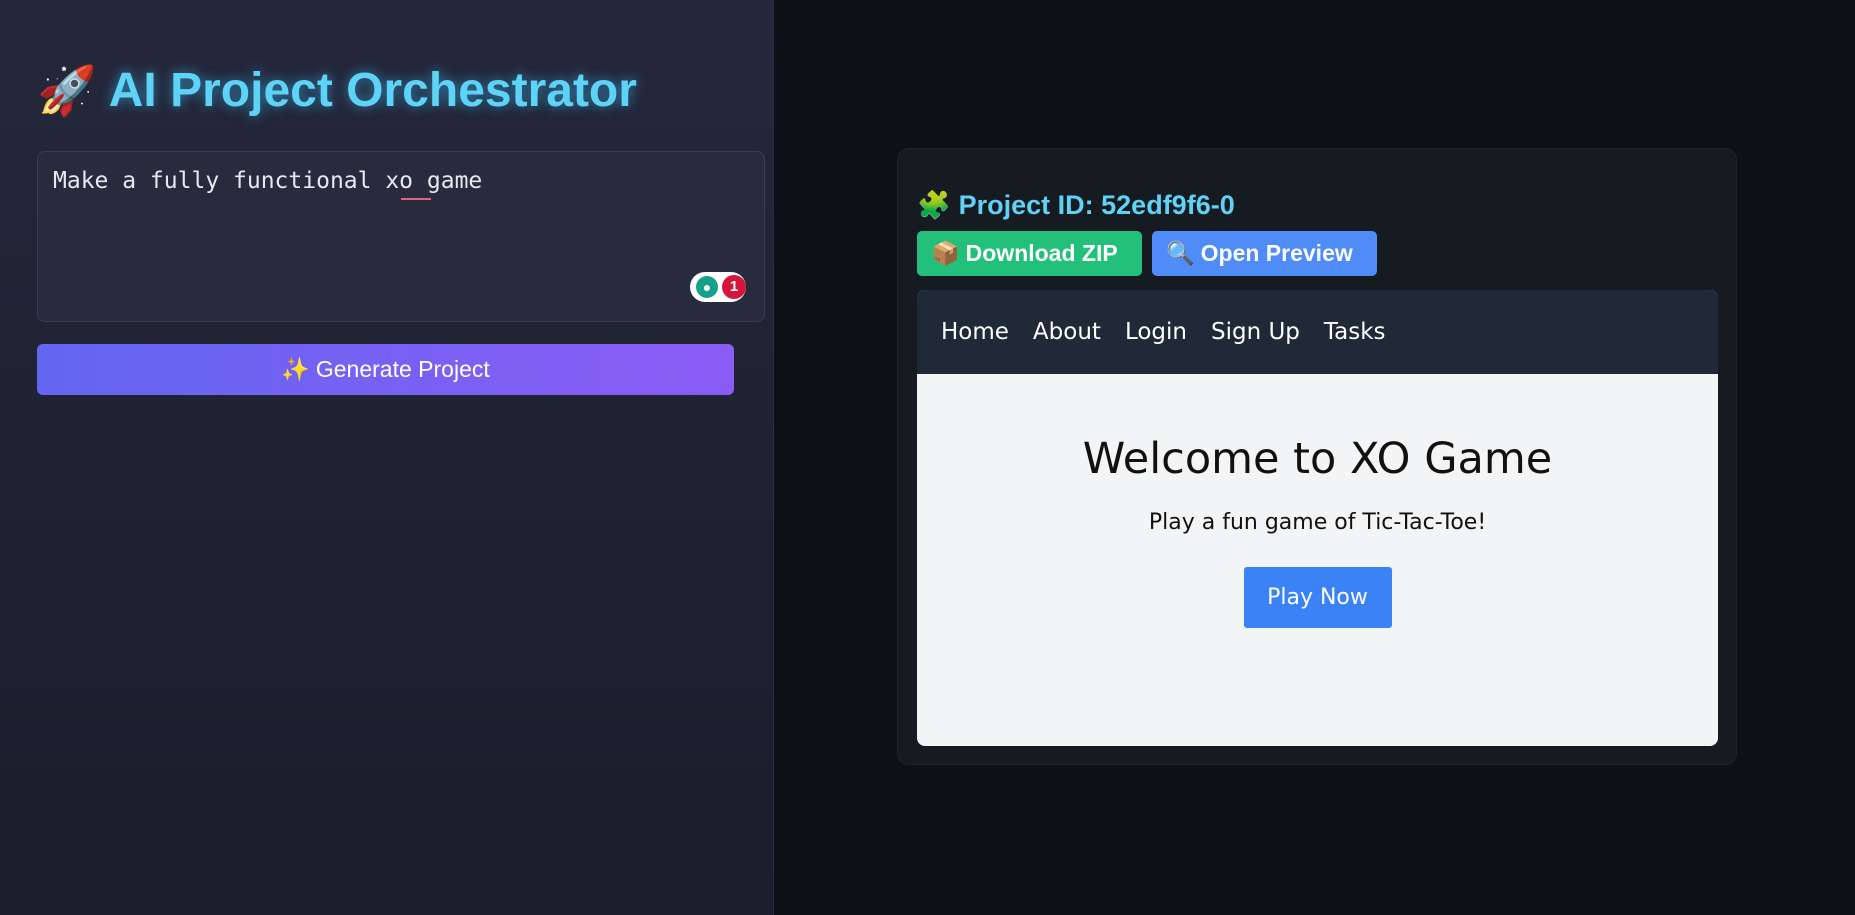  What do you see at coordinates (1317, 597) in the screenshot?
I see `play-now-button: Play Now` at bounding box center [1317, 597].